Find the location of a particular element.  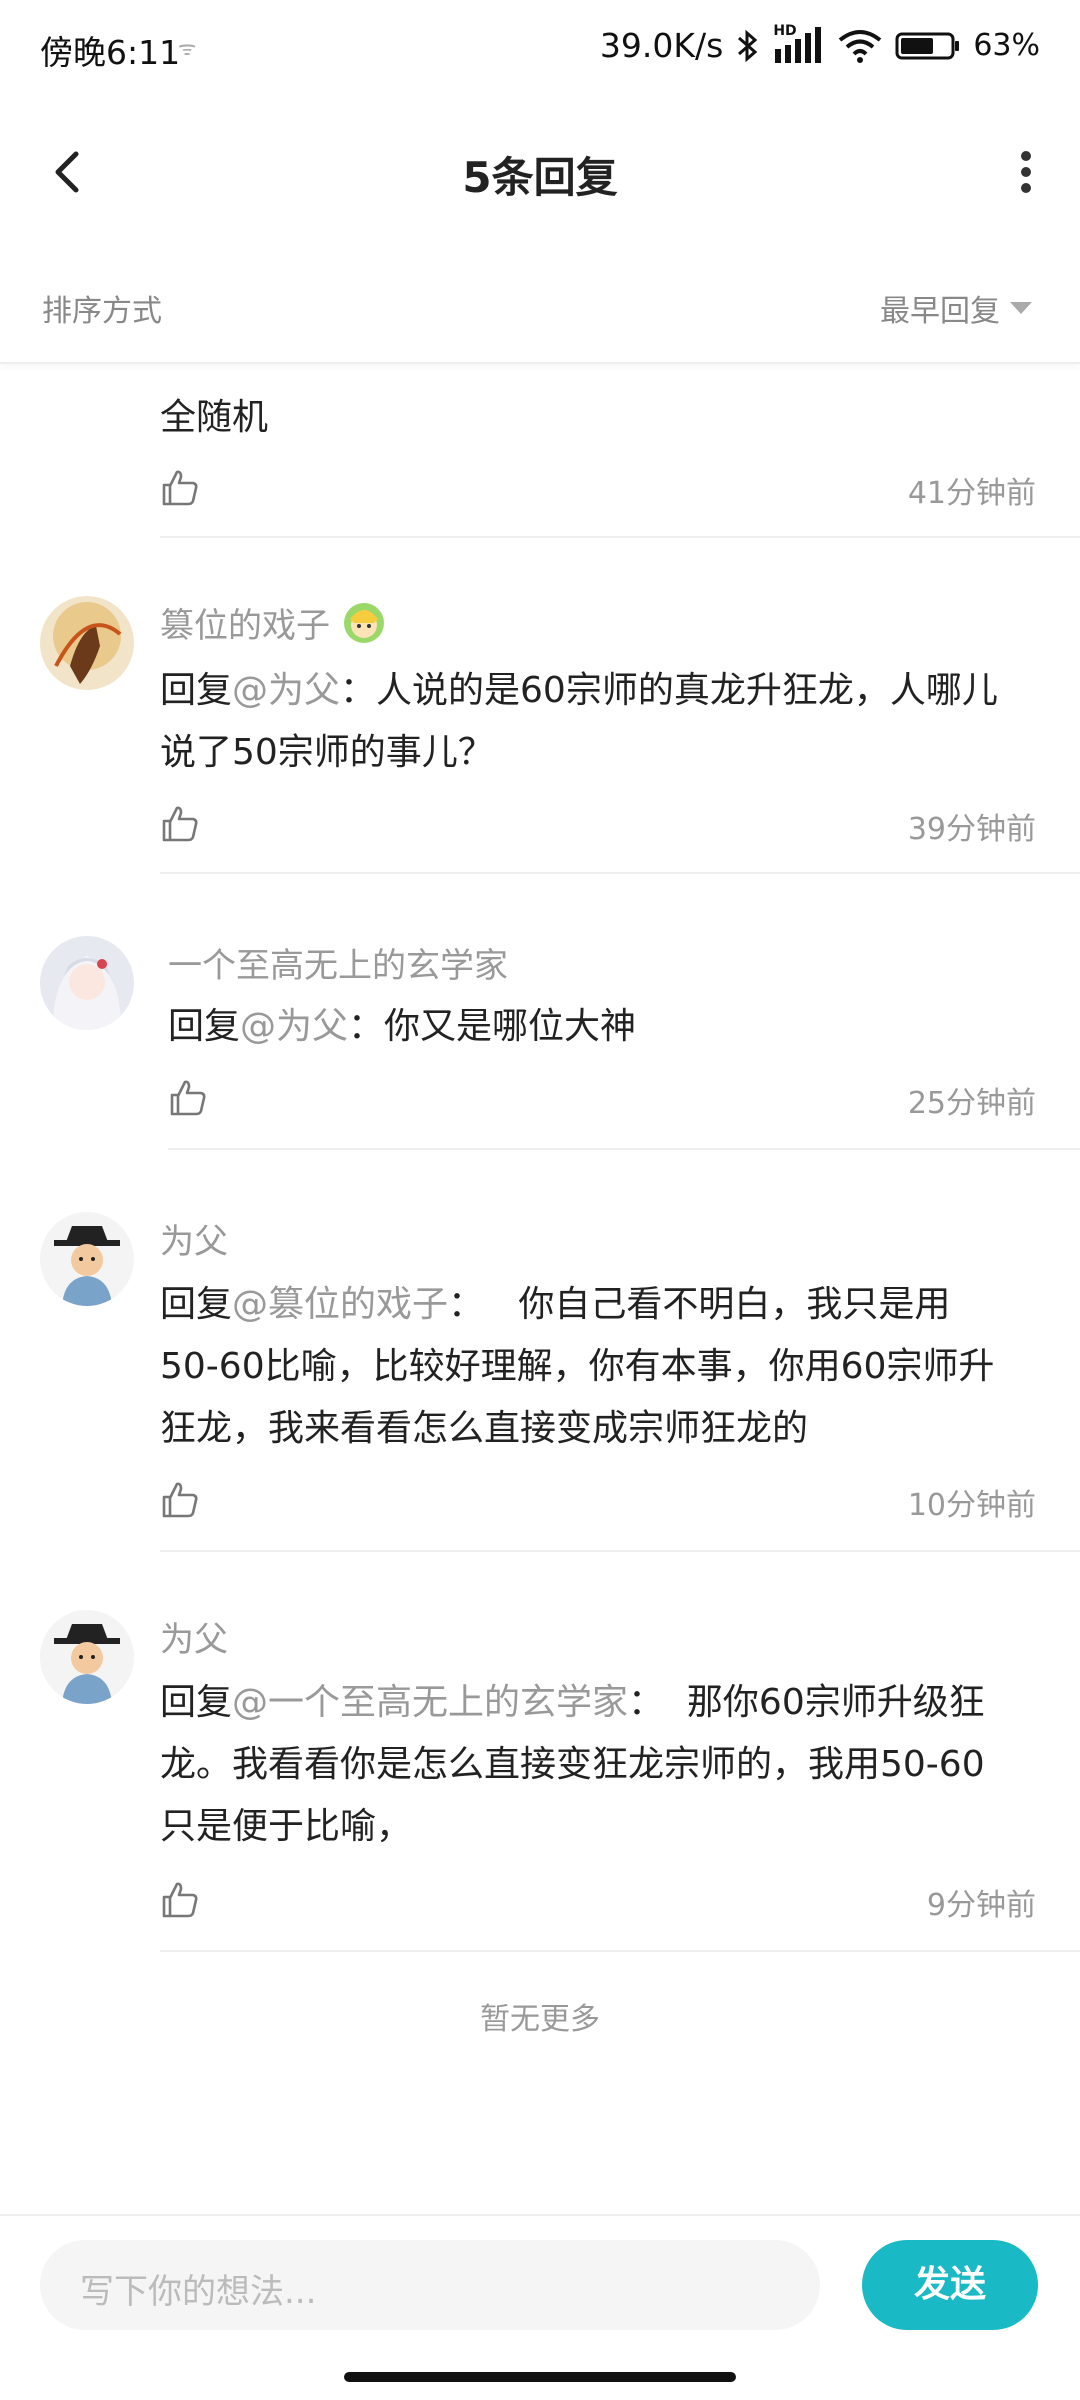

comment-text-line: ：你又是哪位大神 is located at coordinates (492, 1026).